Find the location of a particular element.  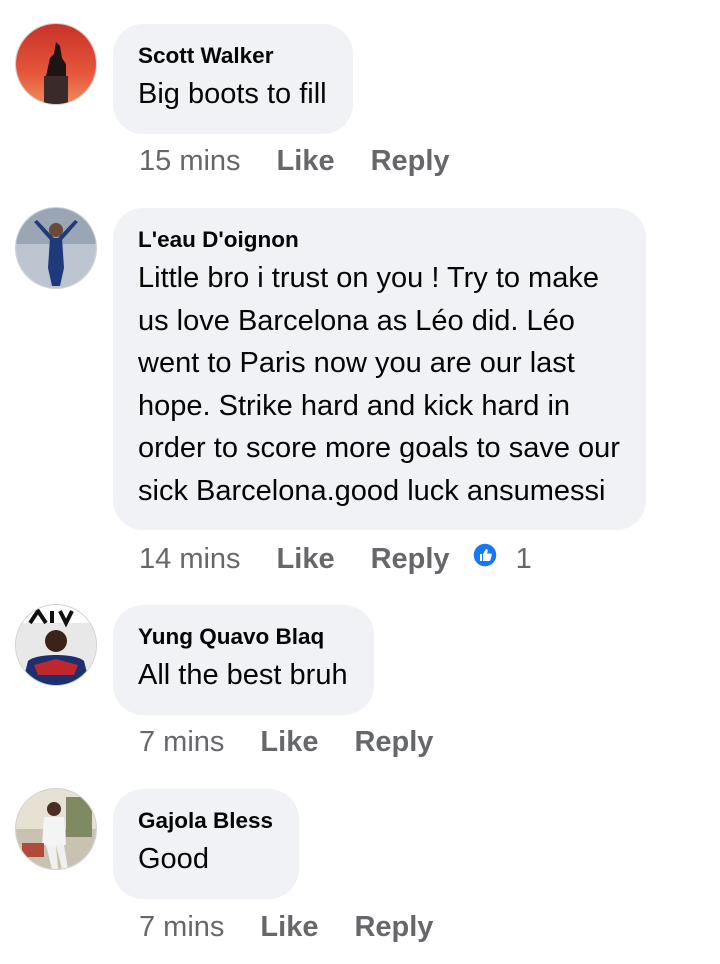

comment-author: L'eau D'oignon is located at coordinates (379, 240).